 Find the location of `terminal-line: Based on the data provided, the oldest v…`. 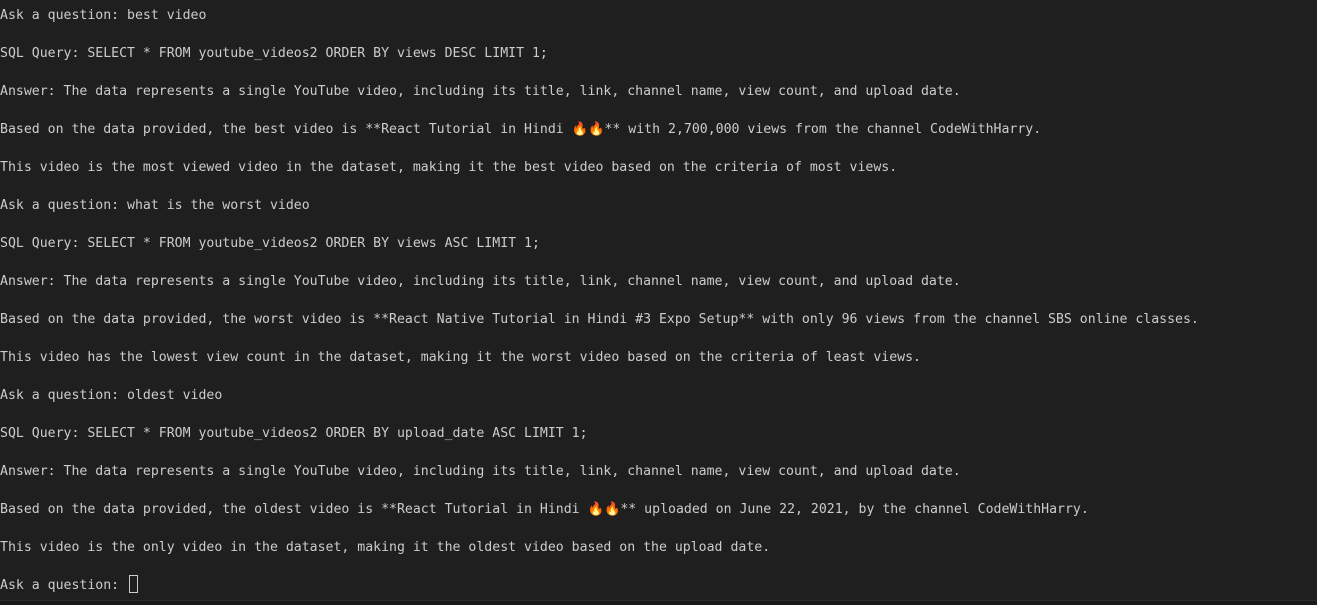

terminal-line: Based on the data provided, the oldest v… is located at coordinates (544, 509).